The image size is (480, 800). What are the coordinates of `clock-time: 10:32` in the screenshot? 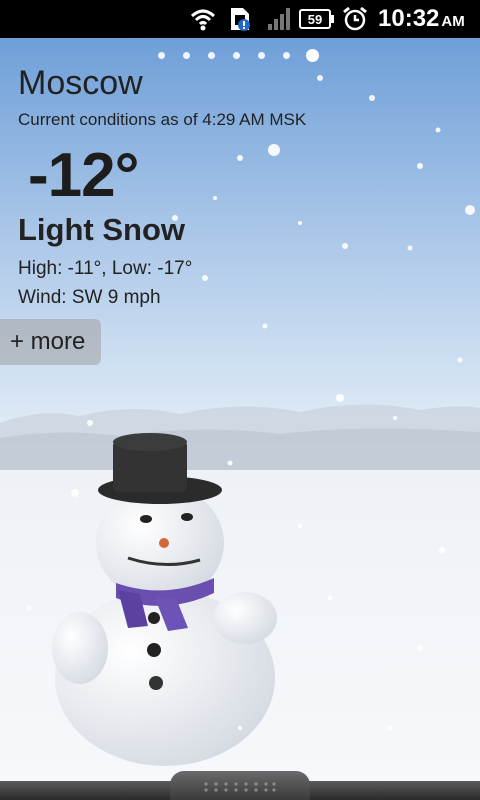 It's located at (409, 18).